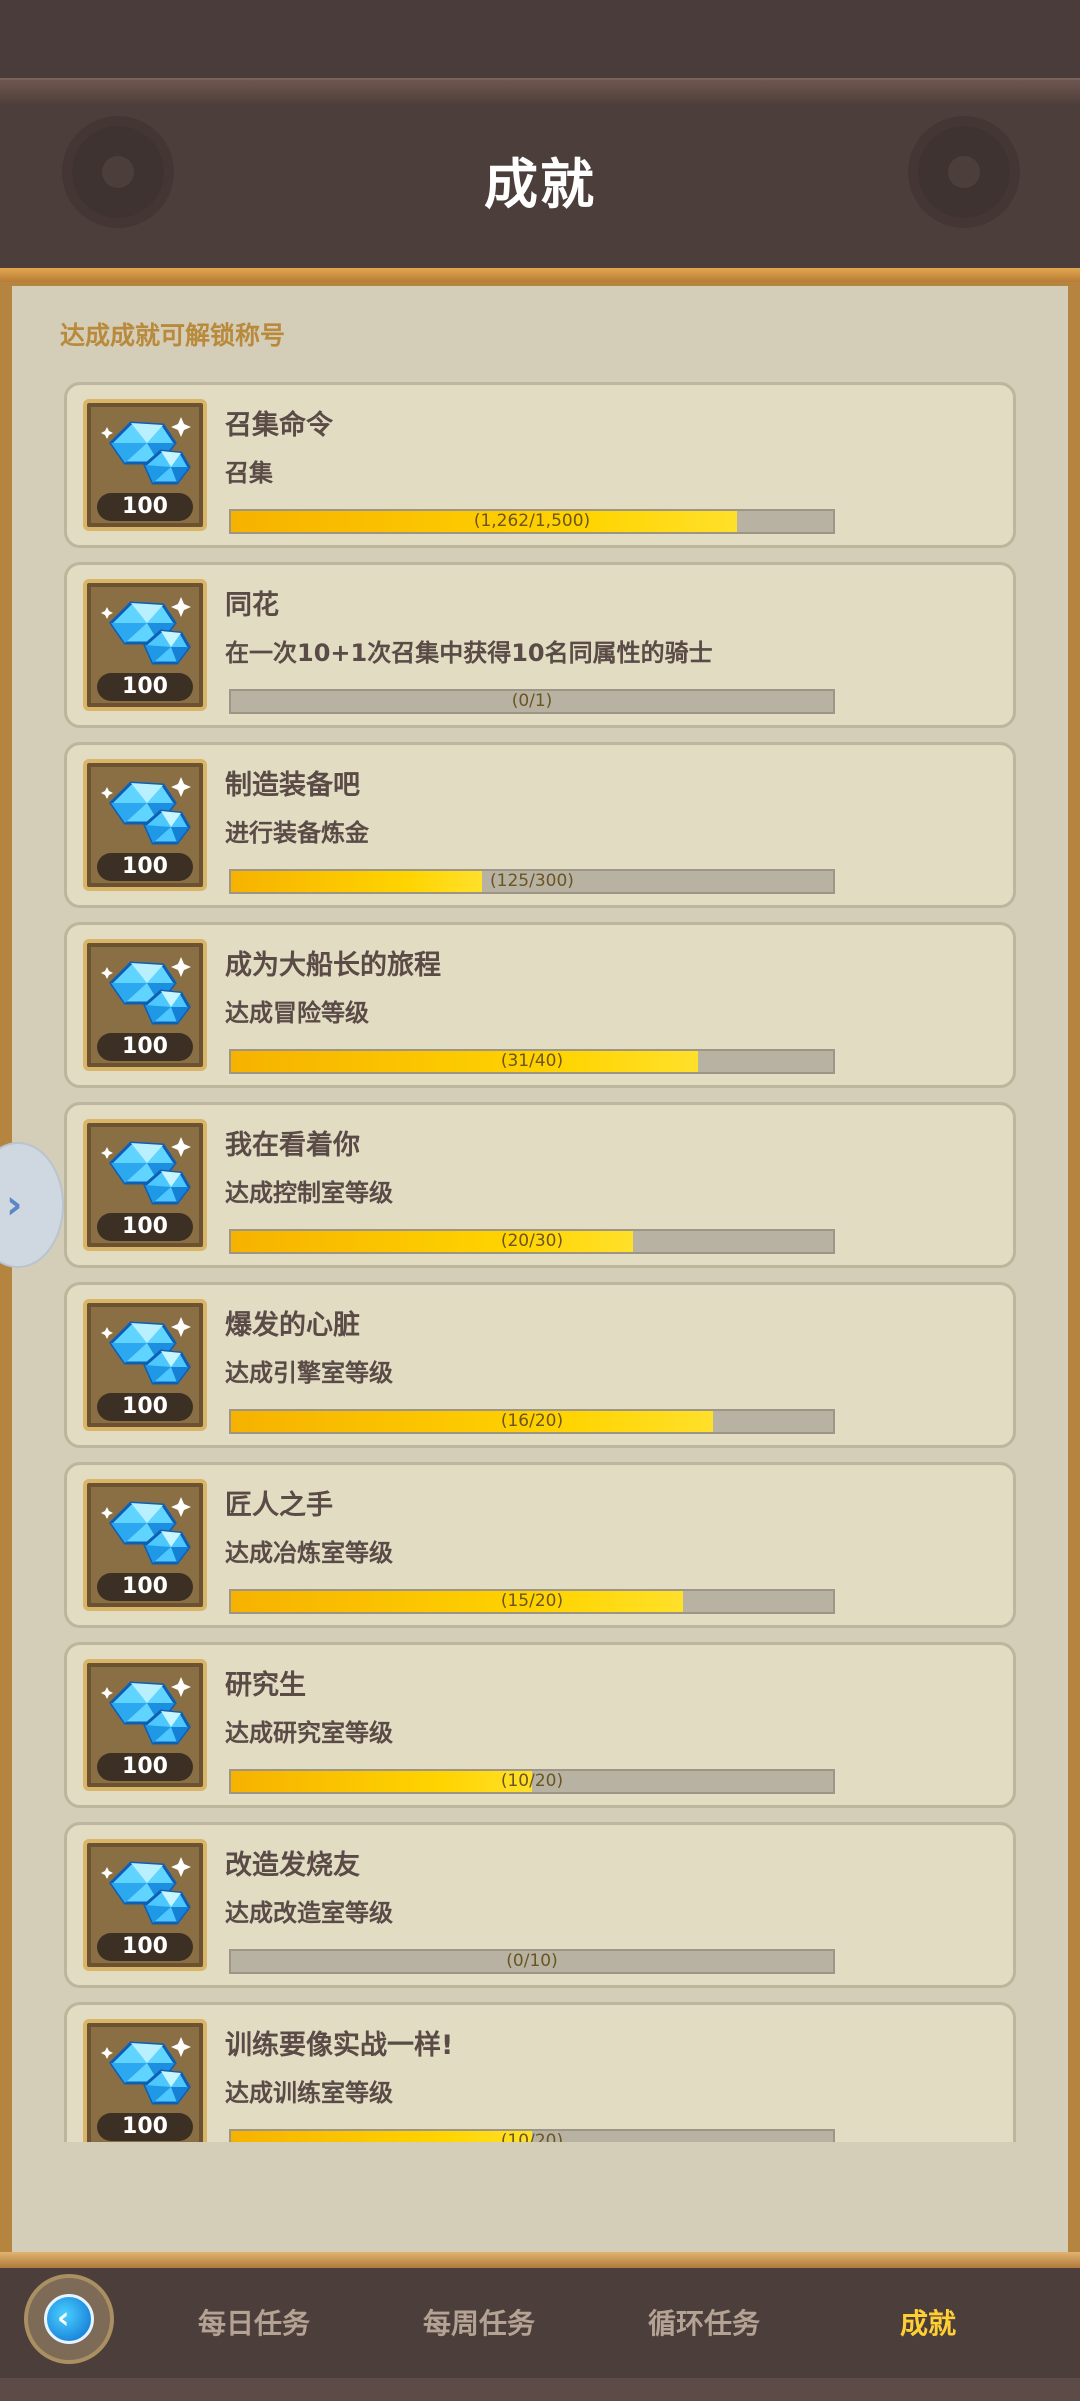  Describe the element at coordinates (540, 39) in the screenshot. I see `status-area` at that location.